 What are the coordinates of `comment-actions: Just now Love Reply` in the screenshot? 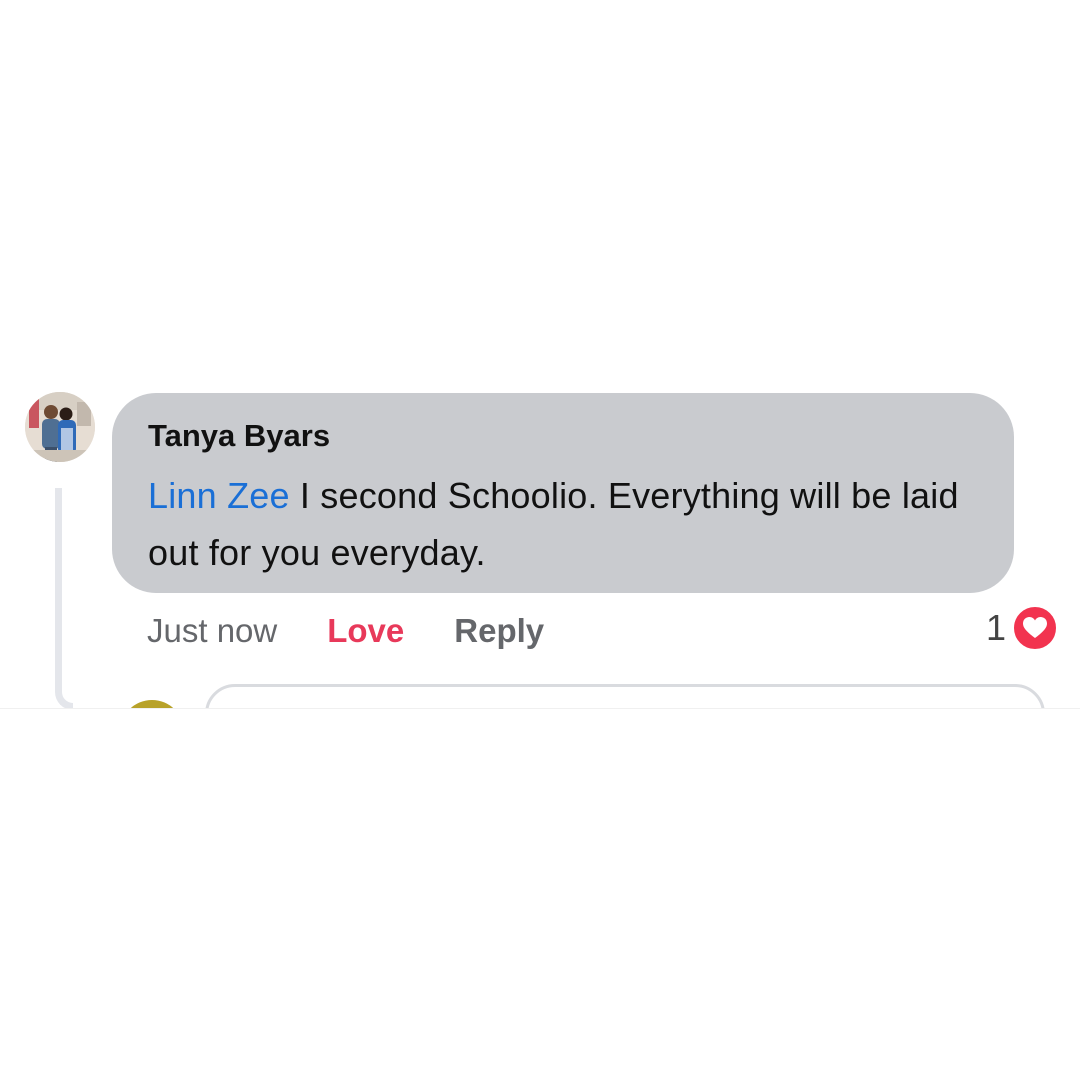 It's located at (345, 631).